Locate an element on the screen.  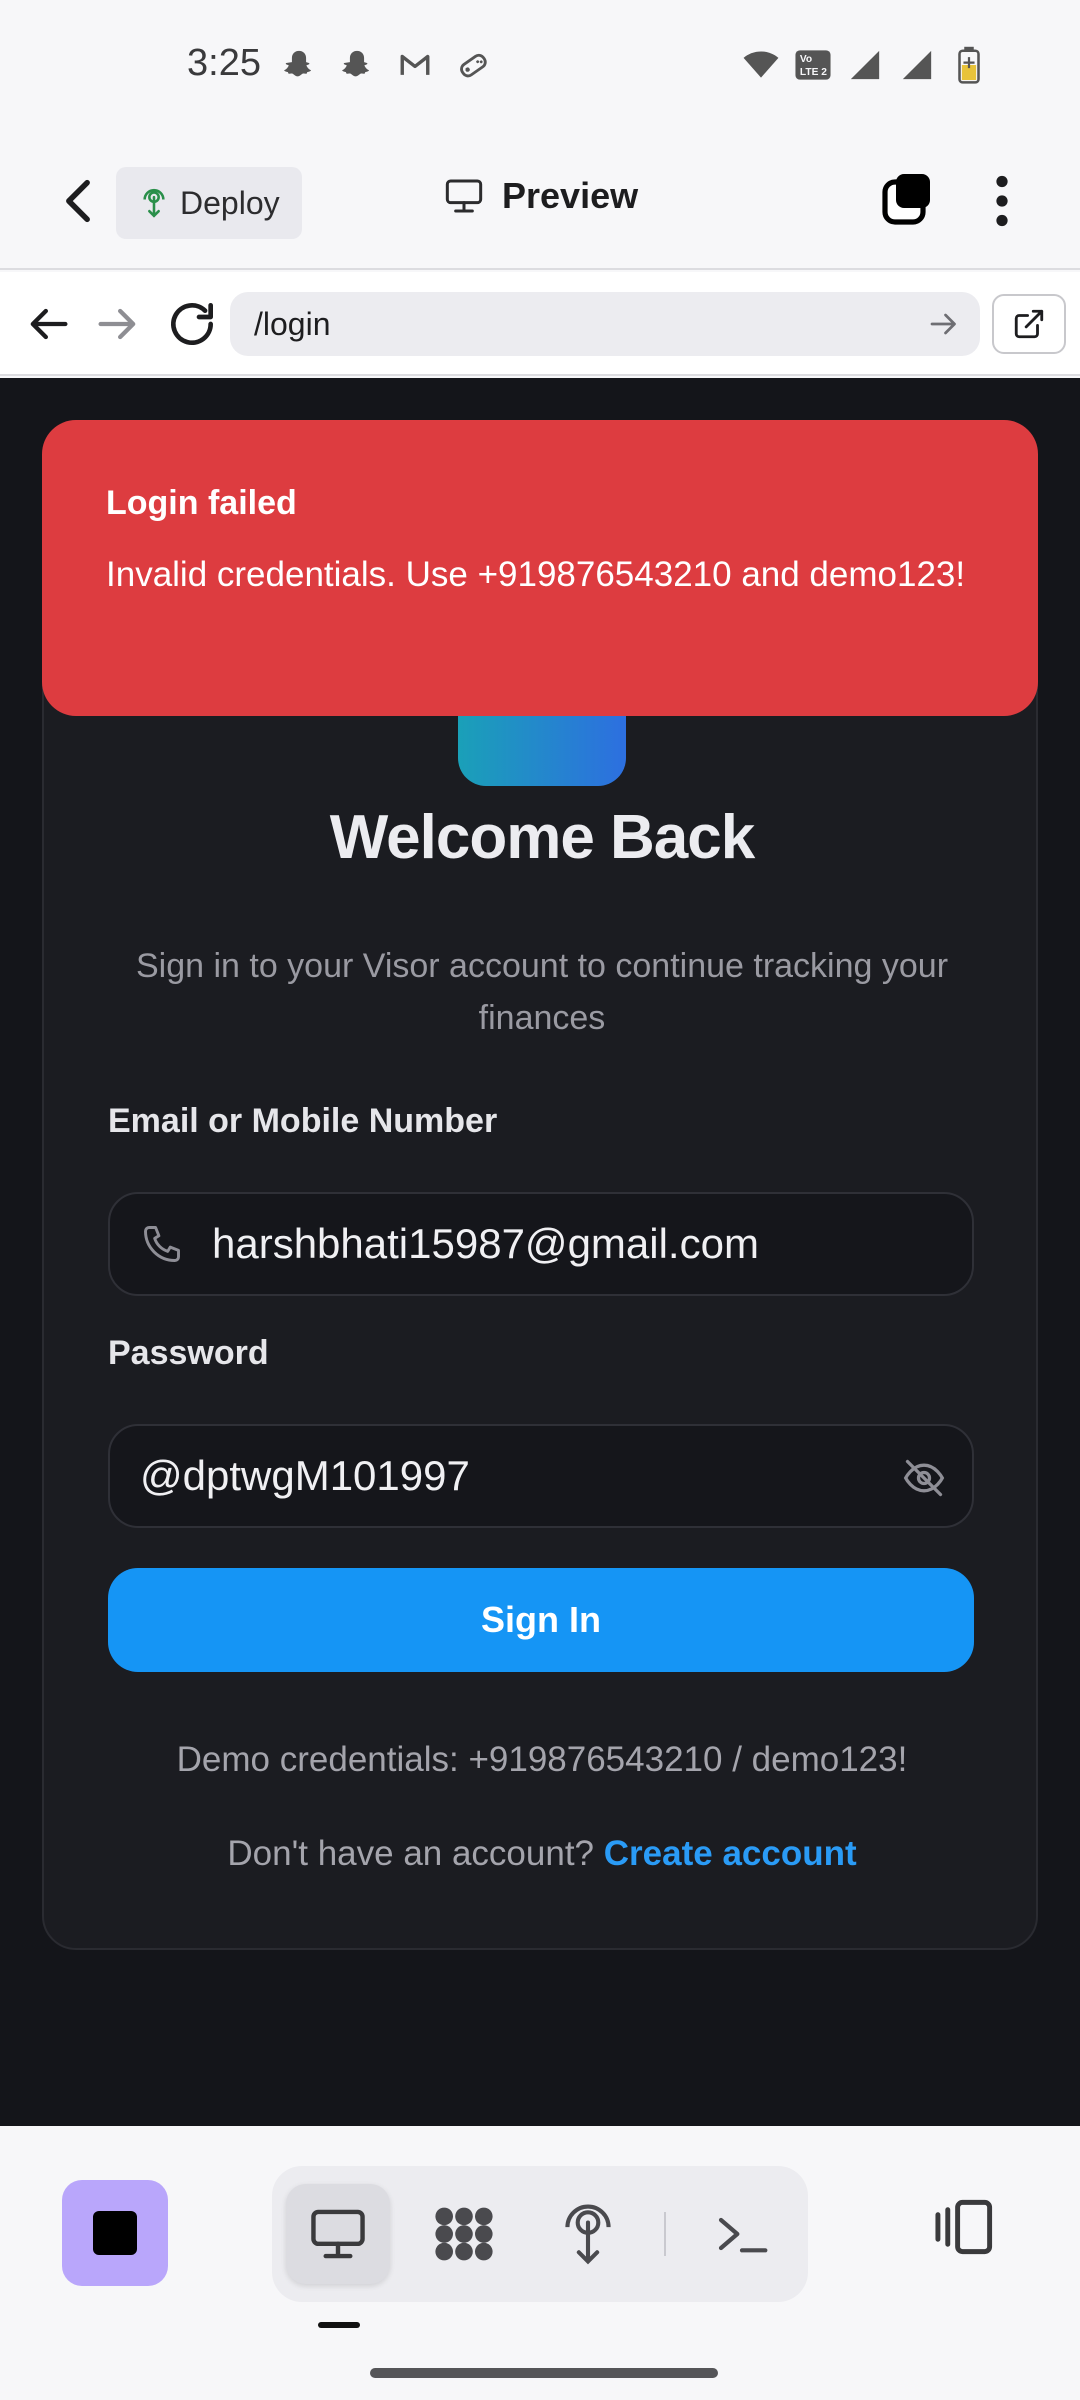
open-external-button is located at coordinates (1029, 324).